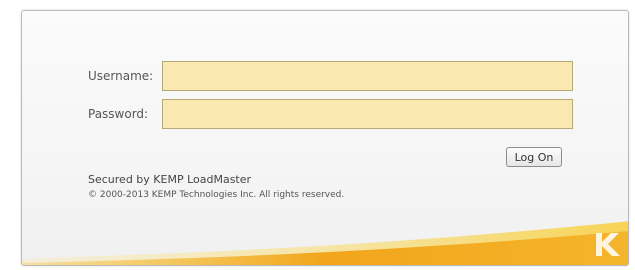 This screenshot has width=635, height=270. I want to click on username-label: Username:, so click(121, 76).